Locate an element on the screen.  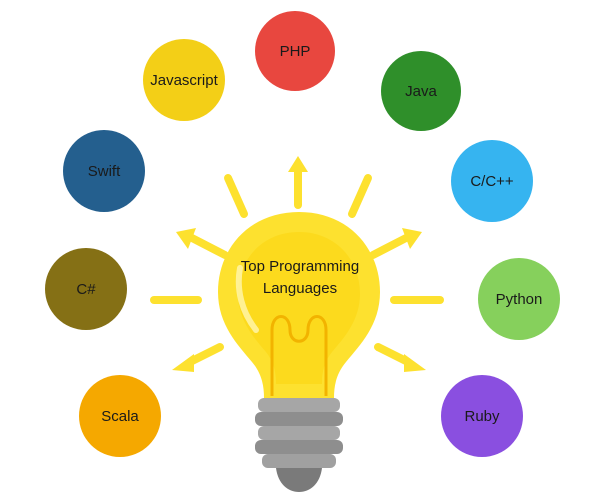
bubble-python: Python is located at coordinates (519, 299).